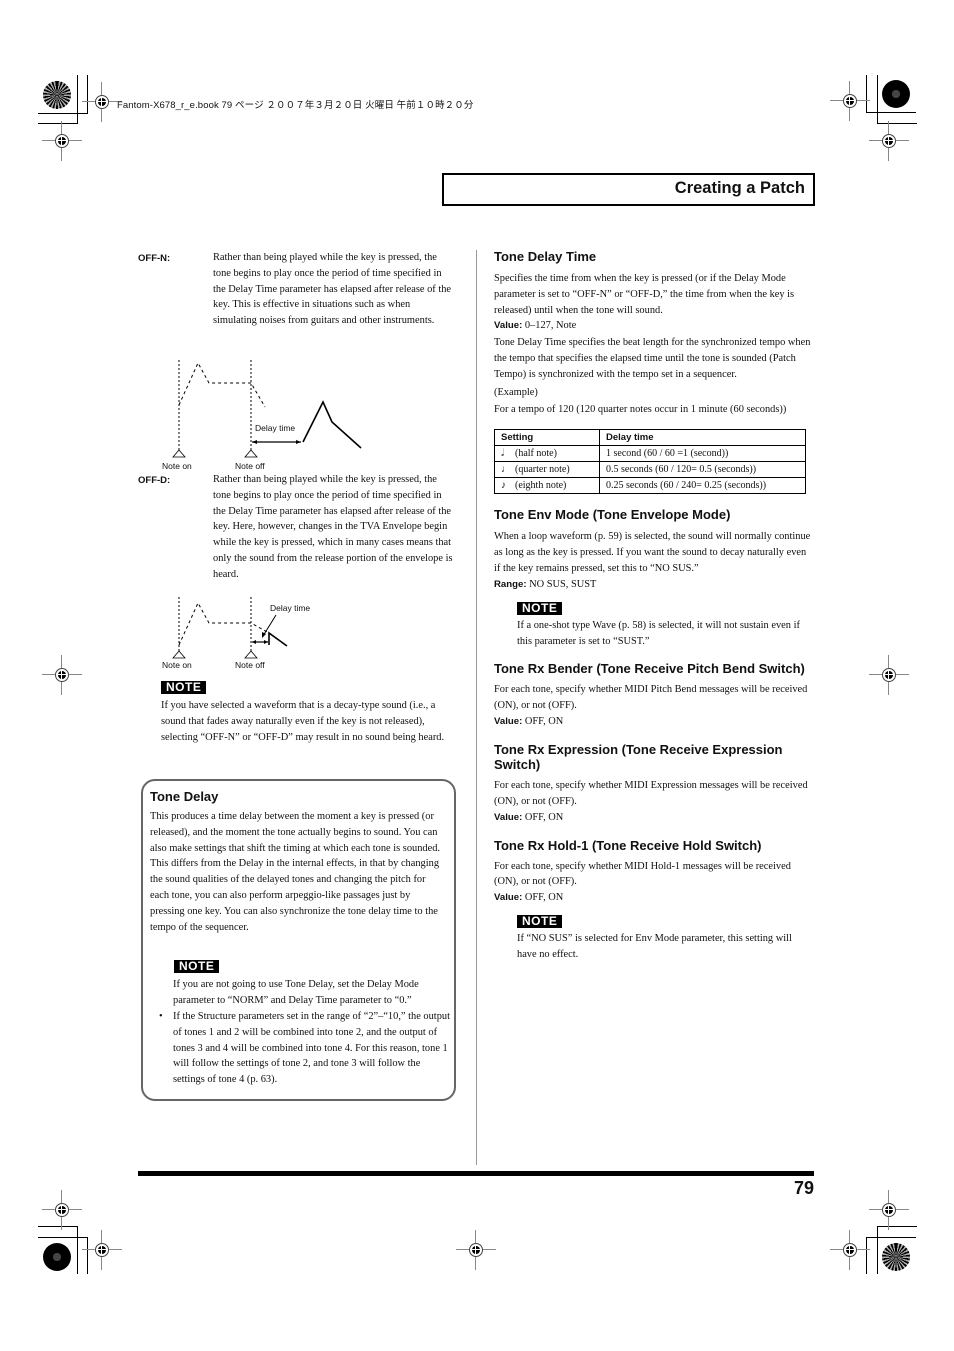 The height and width of the screenshot is (1351, 954). What do you see at coordinates (184, 796) in the screenshot?
I see `tone-delay-title: Tone Delay` at bounding box center [184, 796].